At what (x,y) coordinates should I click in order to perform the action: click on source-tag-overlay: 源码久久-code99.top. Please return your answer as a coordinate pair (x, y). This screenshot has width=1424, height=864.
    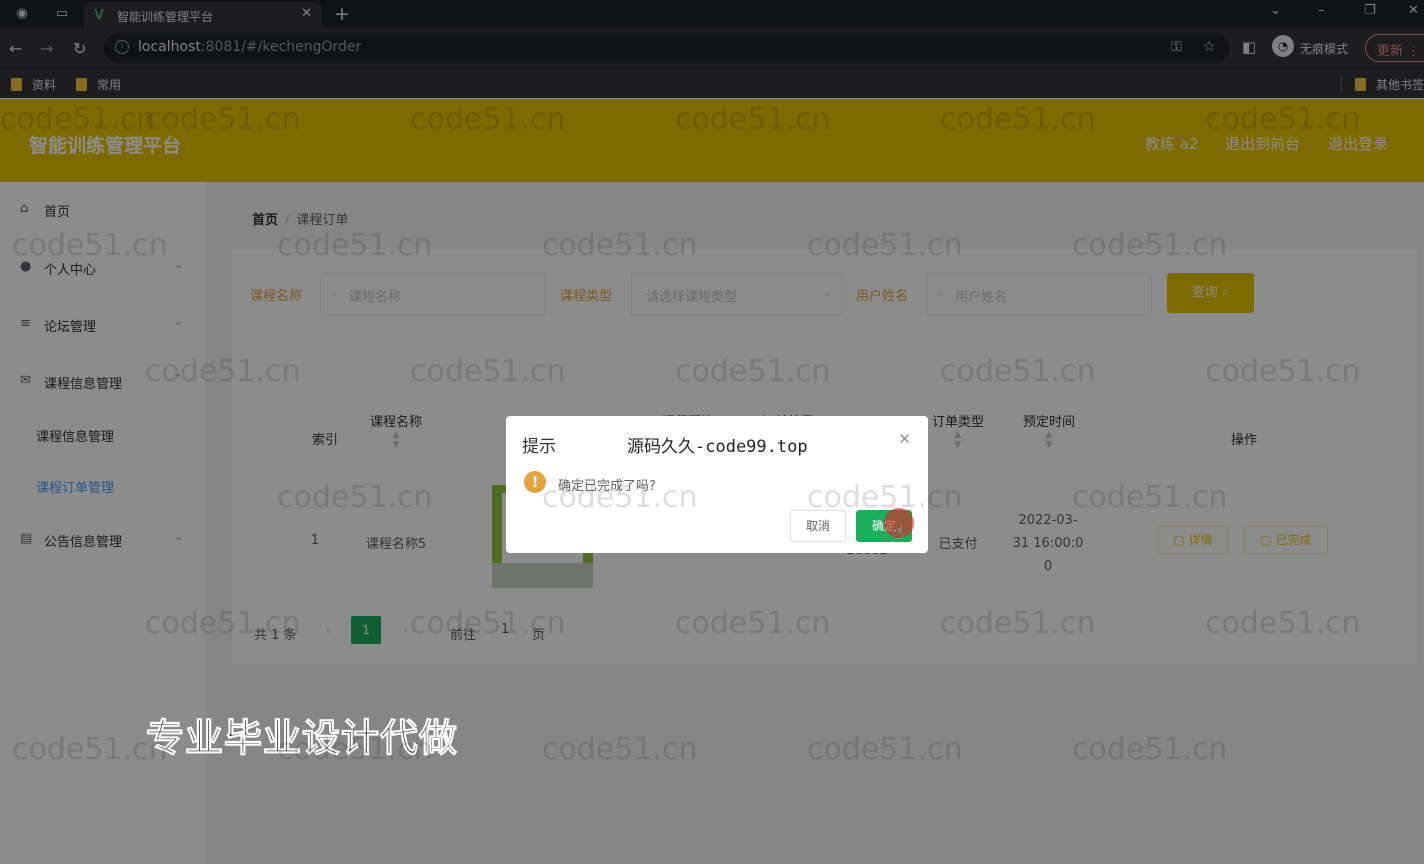
    Looking at the image, I should click on (717, 447).